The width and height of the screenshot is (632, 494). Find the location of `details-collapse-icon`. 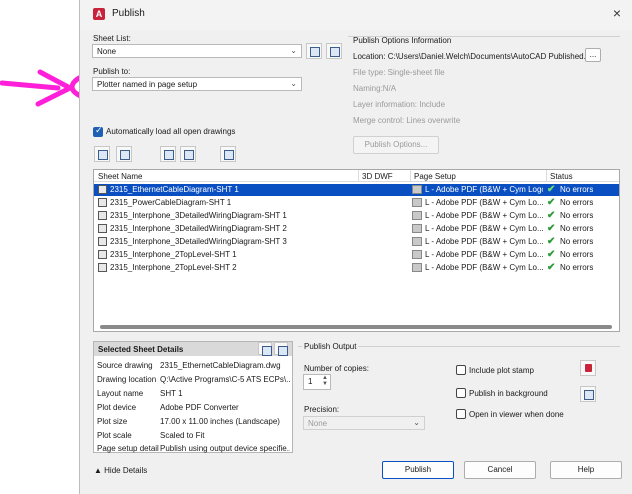

details-collapse-icon is located at coordinates (265, 349).